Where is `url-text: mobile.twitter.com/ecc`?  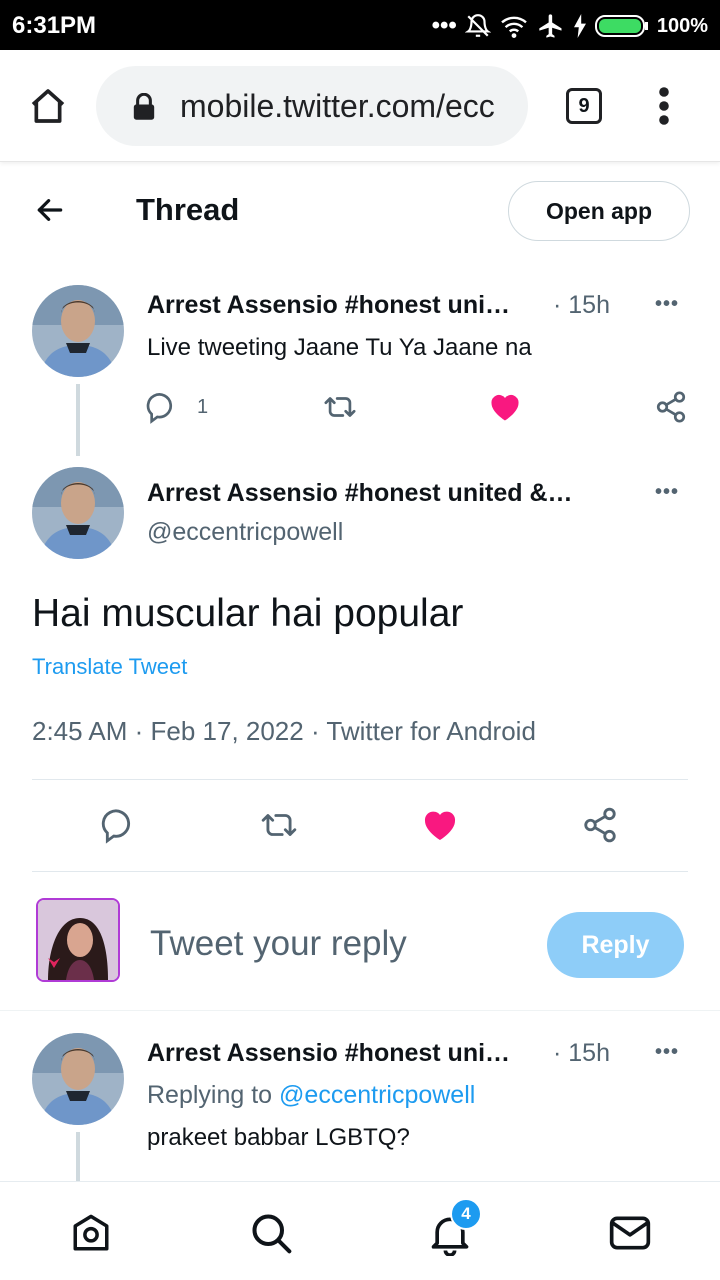 url-text: mobile.twitter.com/ecc is located at coordinates (345, 106).